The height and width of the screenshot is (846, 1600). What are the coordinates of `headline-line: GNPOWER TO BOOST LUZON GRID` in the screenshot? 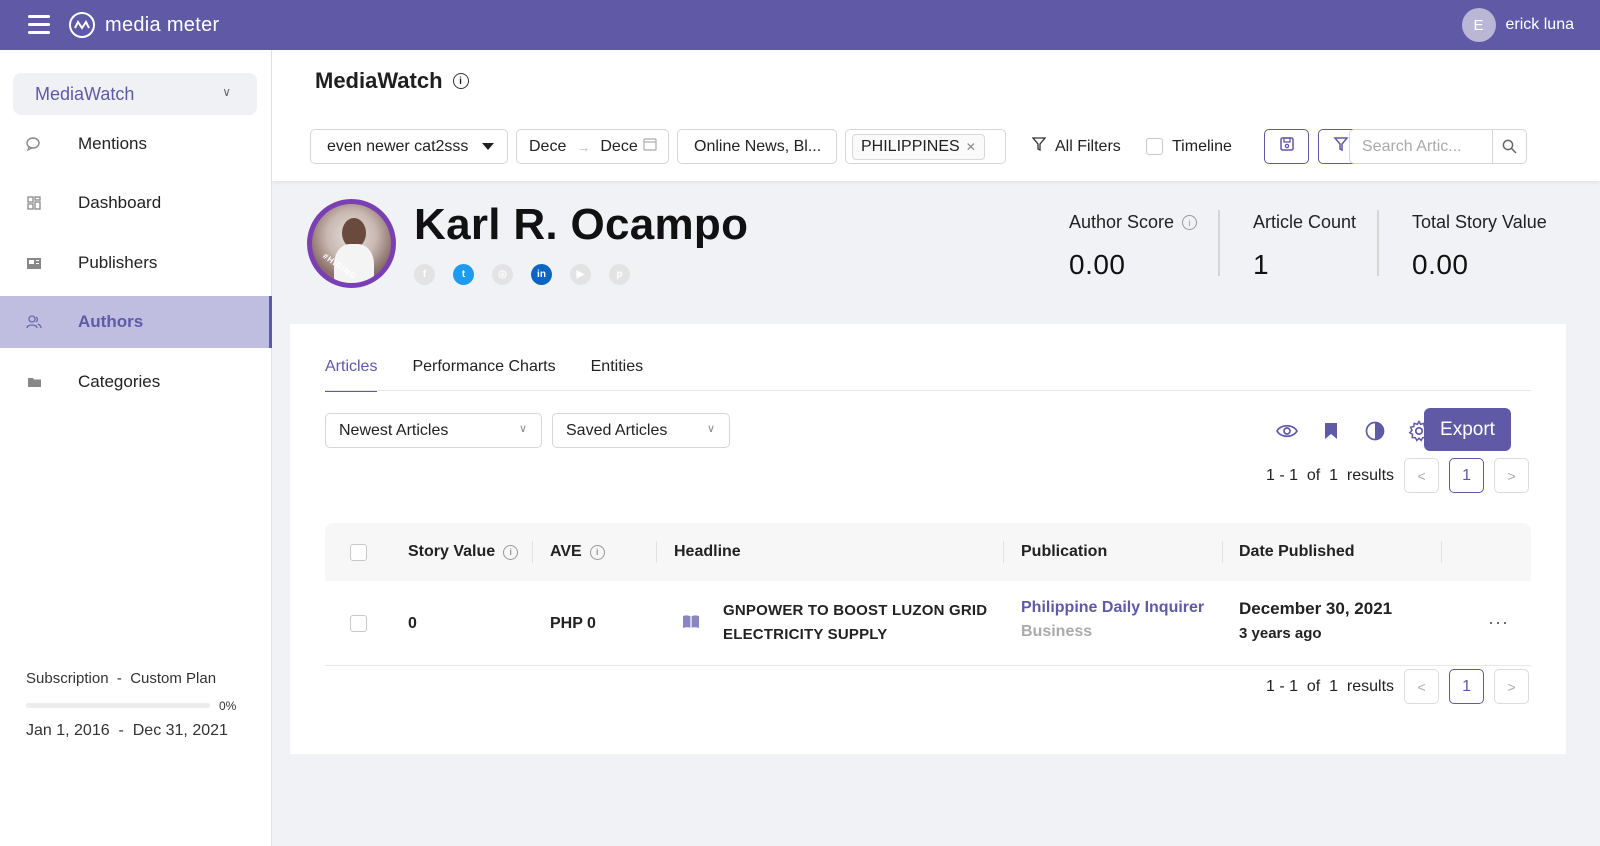 It's located at (855, 610).